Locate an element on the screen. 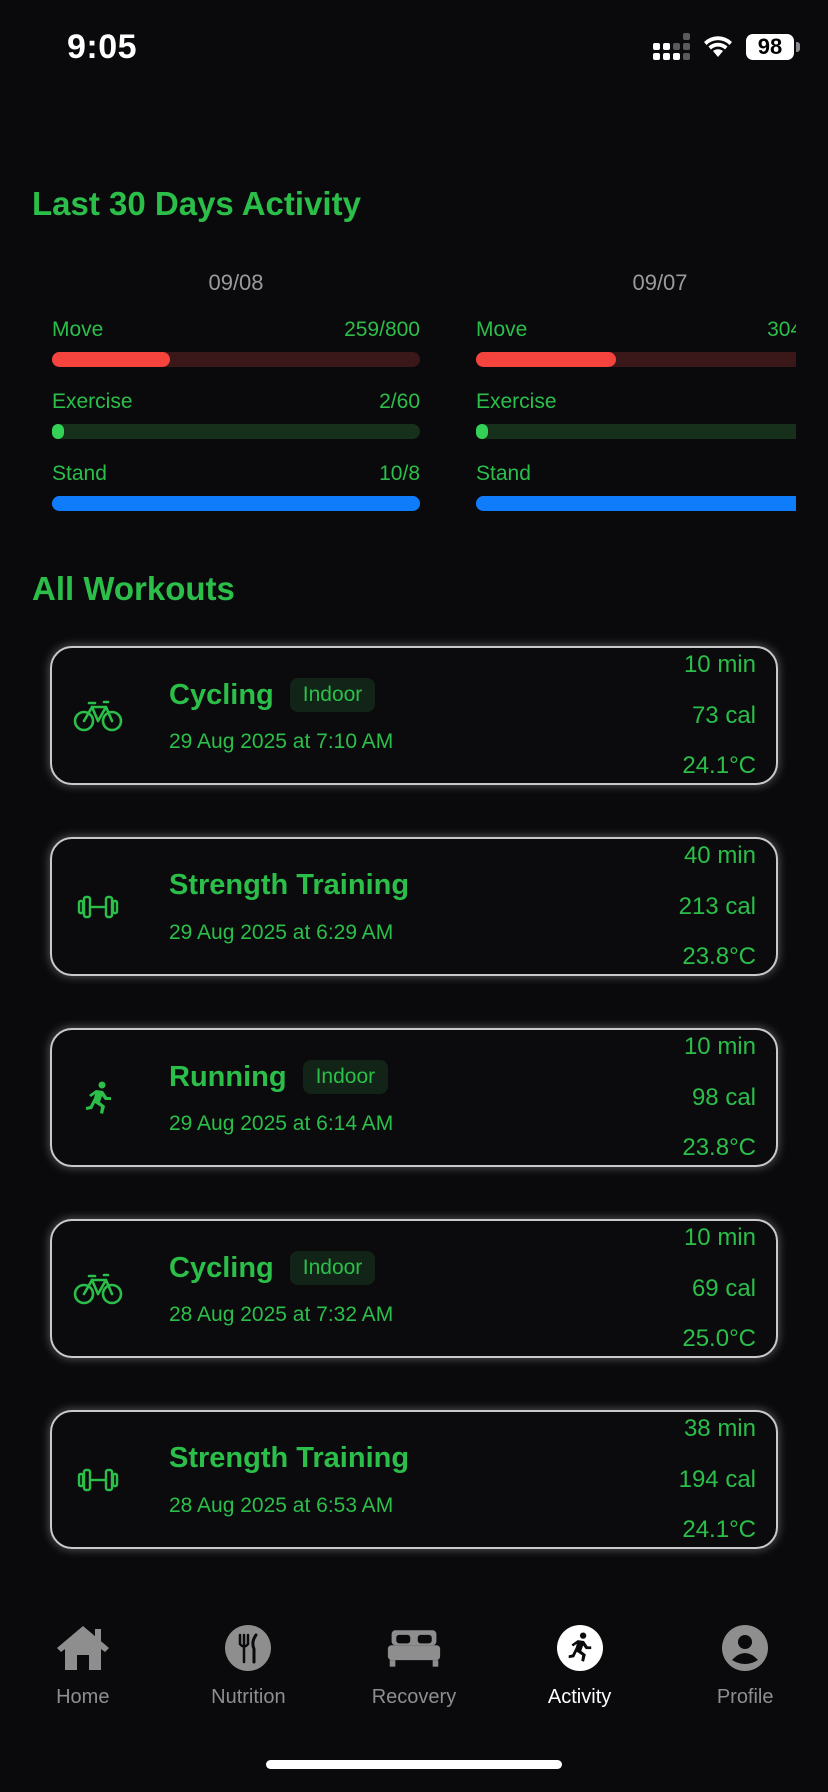 The image size is (828, 1792). workout-date: 28 Aug 2025 at 6:53 AM is located at coordinates (281, 1505).